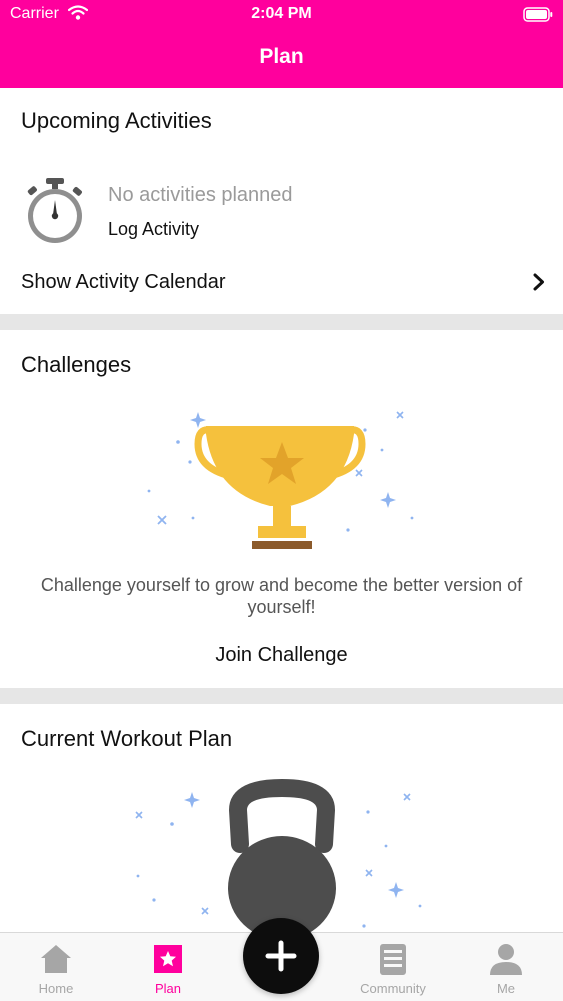 Image resolution: width=563 pixels, height=1001 pixels. Describe the element at coordinates (506, 959) in the screenshot. I see `person-icon` at that location.